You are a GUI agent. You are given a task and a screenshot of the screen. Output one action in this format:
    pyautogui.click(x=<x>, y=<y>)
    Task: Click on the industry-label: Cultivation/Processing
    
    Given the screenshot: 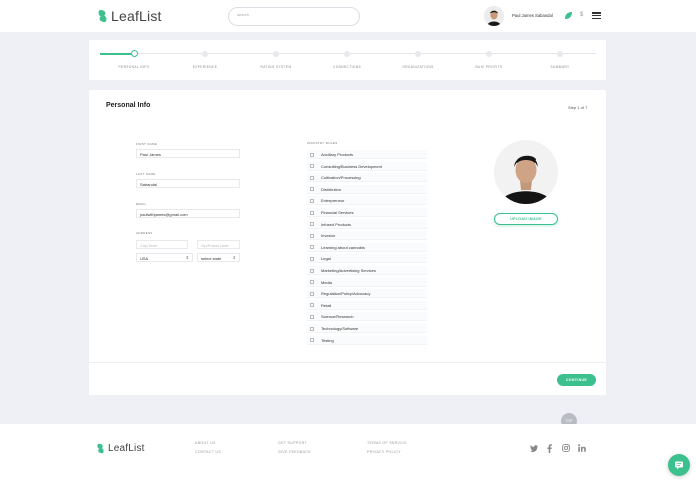 What is the action you would take?
    pyautogui.click(x=341, y=178)
    